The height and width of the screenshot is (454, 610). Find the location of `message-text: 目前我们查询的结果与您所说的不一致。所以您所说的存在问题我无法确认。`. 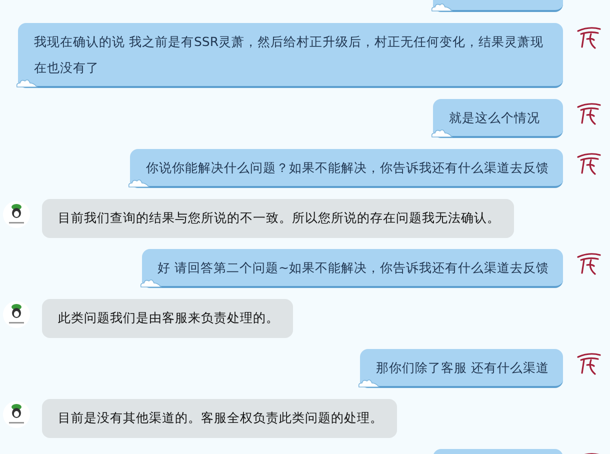

message-text: 目前我们查询的结果与您所说的不一致。所以您所说的存在问题我无法确认。 is located at coordinates (279, 218).